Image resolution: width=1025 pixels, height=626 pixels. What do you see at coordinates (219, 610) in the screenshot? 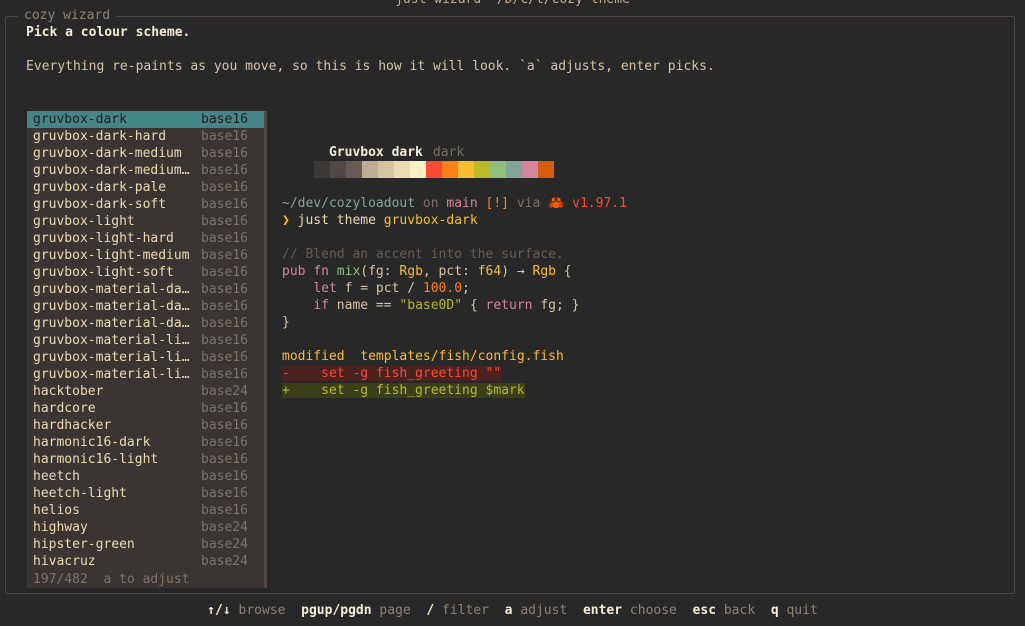
I see `hint-key: ↑/↓` at bounding box center [219, 610].